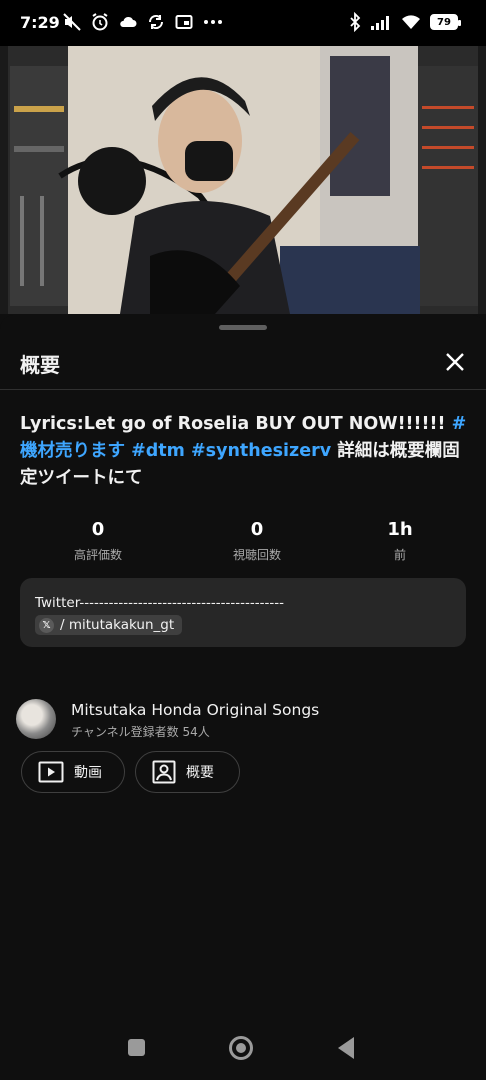 This screenshot has width=486, height=1080. What do you see at coordinates (243, 23) in the screenshot?
I see `status-bar: 7:29 79` at bounding box center [243, 23].